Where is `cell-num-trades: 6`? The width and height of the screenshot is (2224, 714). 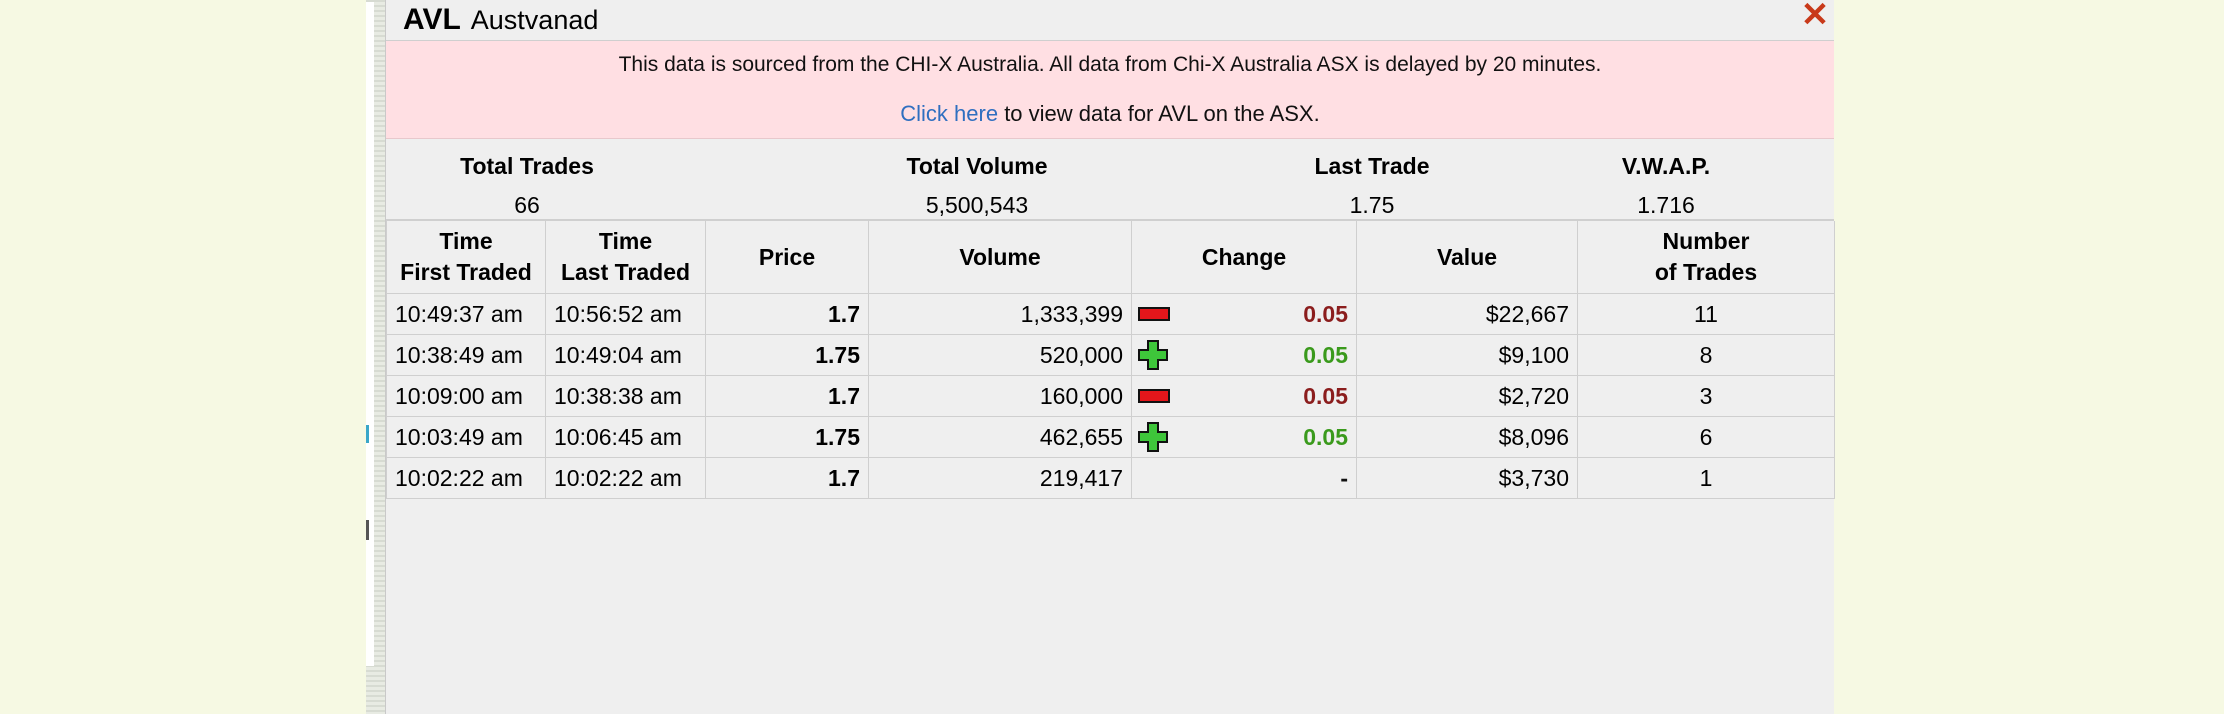 cell-num-trades: 6 is located at coordinates (1706, 437).